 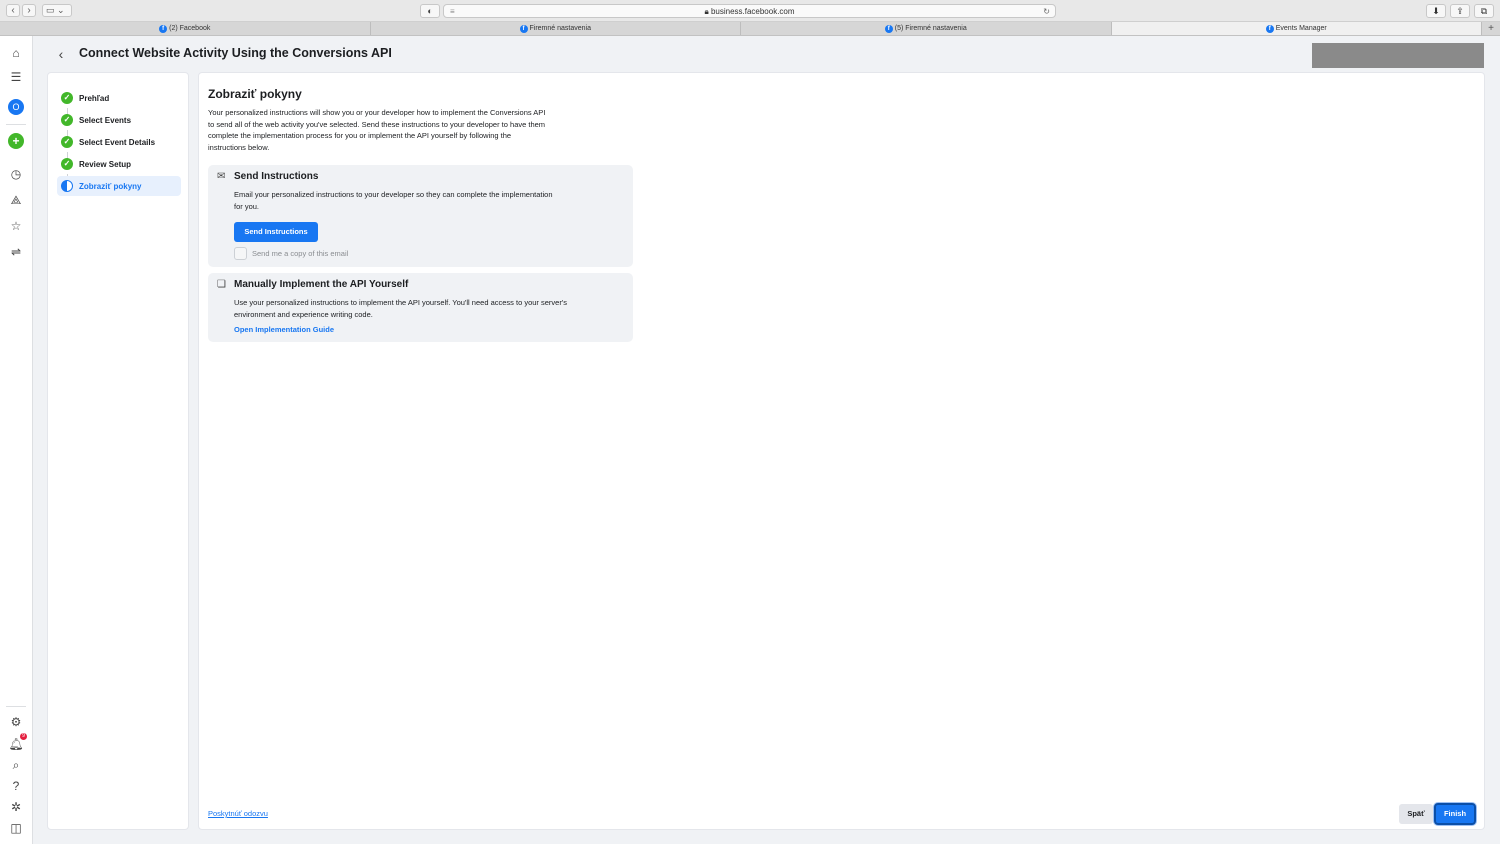 I want to click on lock-icon: 🔒︎, so click(x=706, y=11).